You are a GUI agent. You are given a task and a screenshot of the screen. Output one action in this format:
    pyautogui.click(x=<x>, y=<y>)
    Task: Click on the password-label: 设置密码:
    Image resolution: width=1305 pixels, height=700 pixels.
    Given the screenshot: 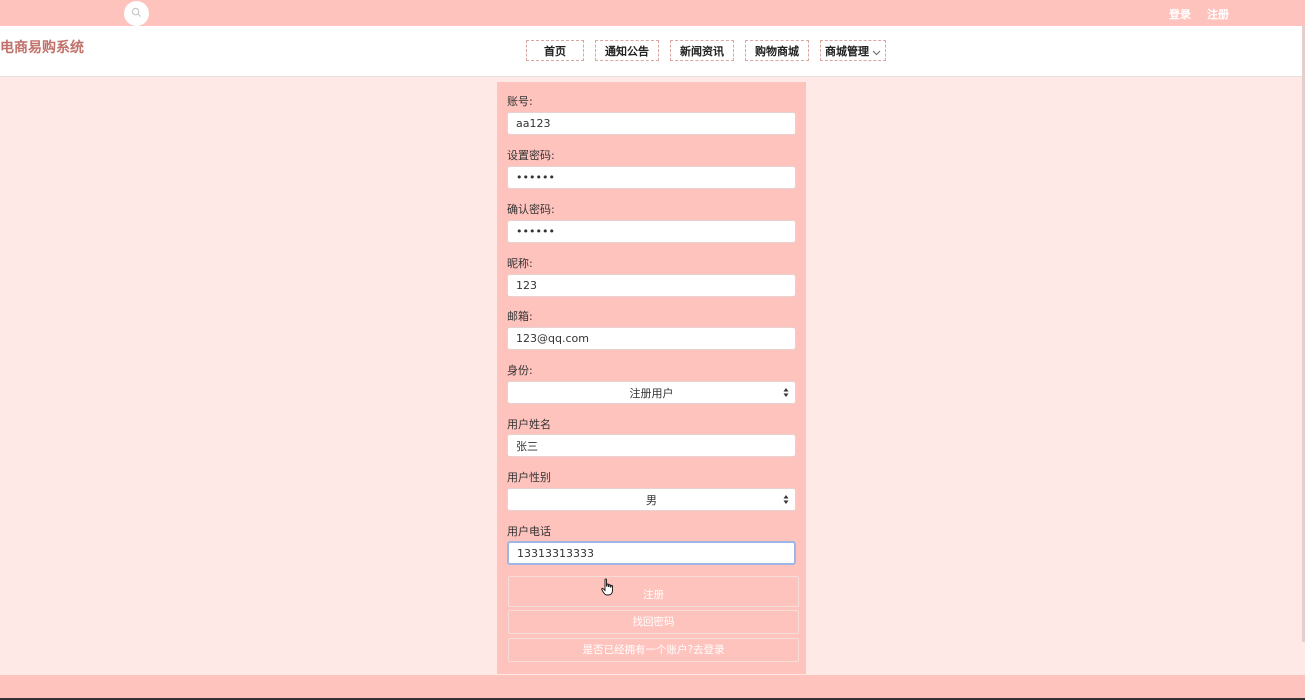 What is the action you would take?
    pyautogui.click(x=531, y=155)
    